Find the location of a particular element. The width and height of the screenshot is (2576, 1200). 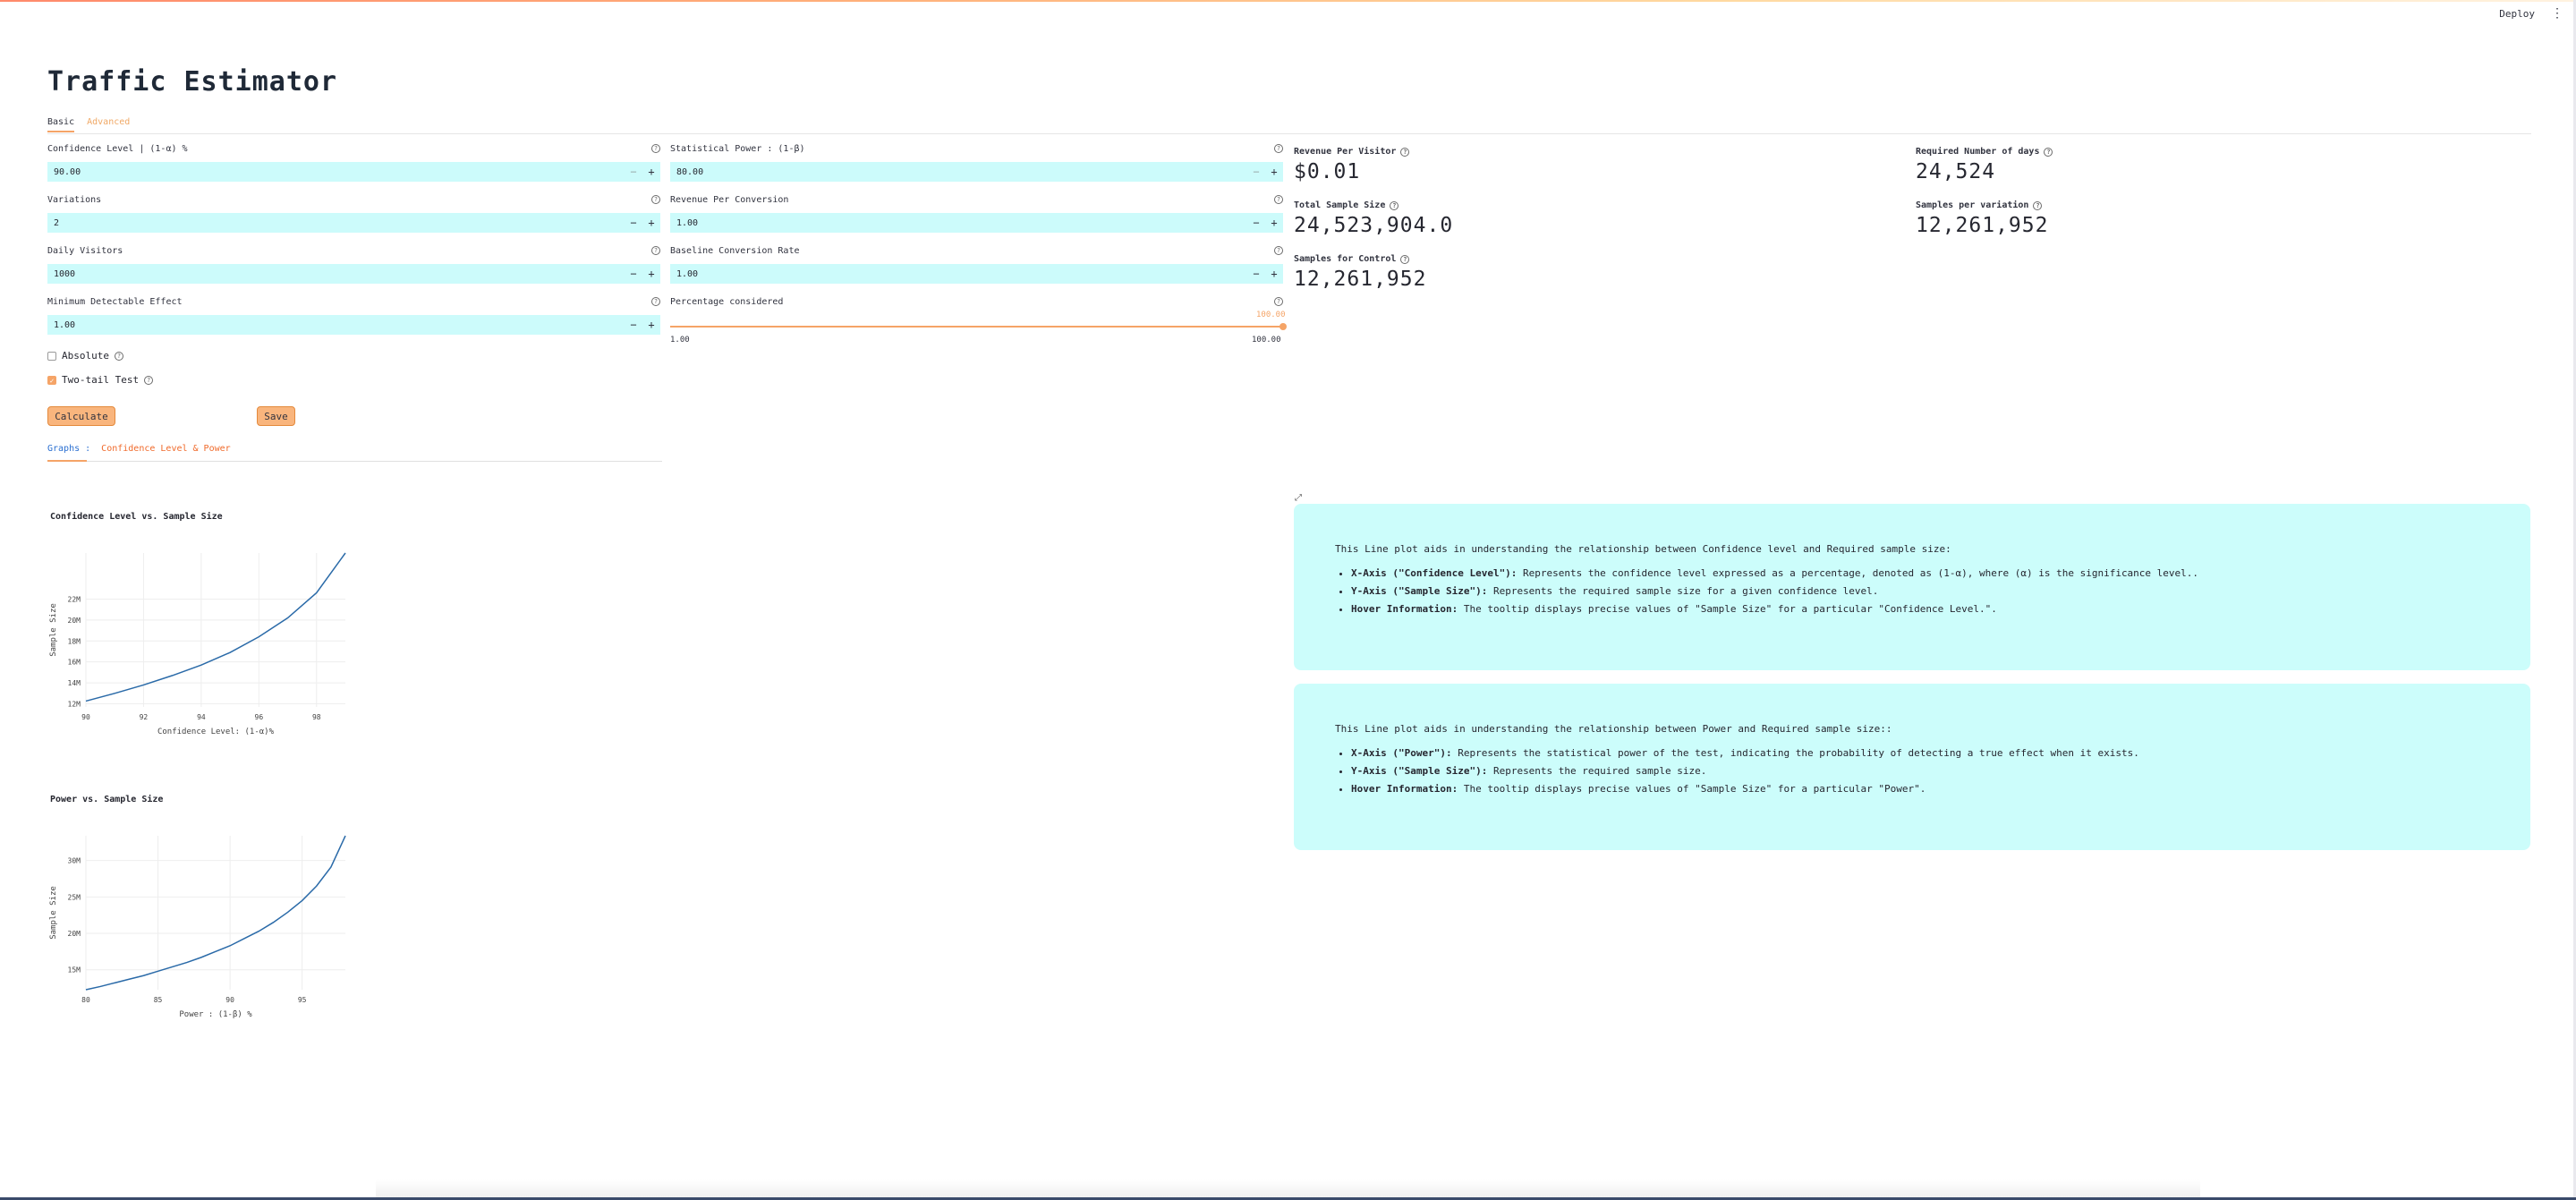

metric-value: 12,261,952 is located at coordinates (1983, 225).